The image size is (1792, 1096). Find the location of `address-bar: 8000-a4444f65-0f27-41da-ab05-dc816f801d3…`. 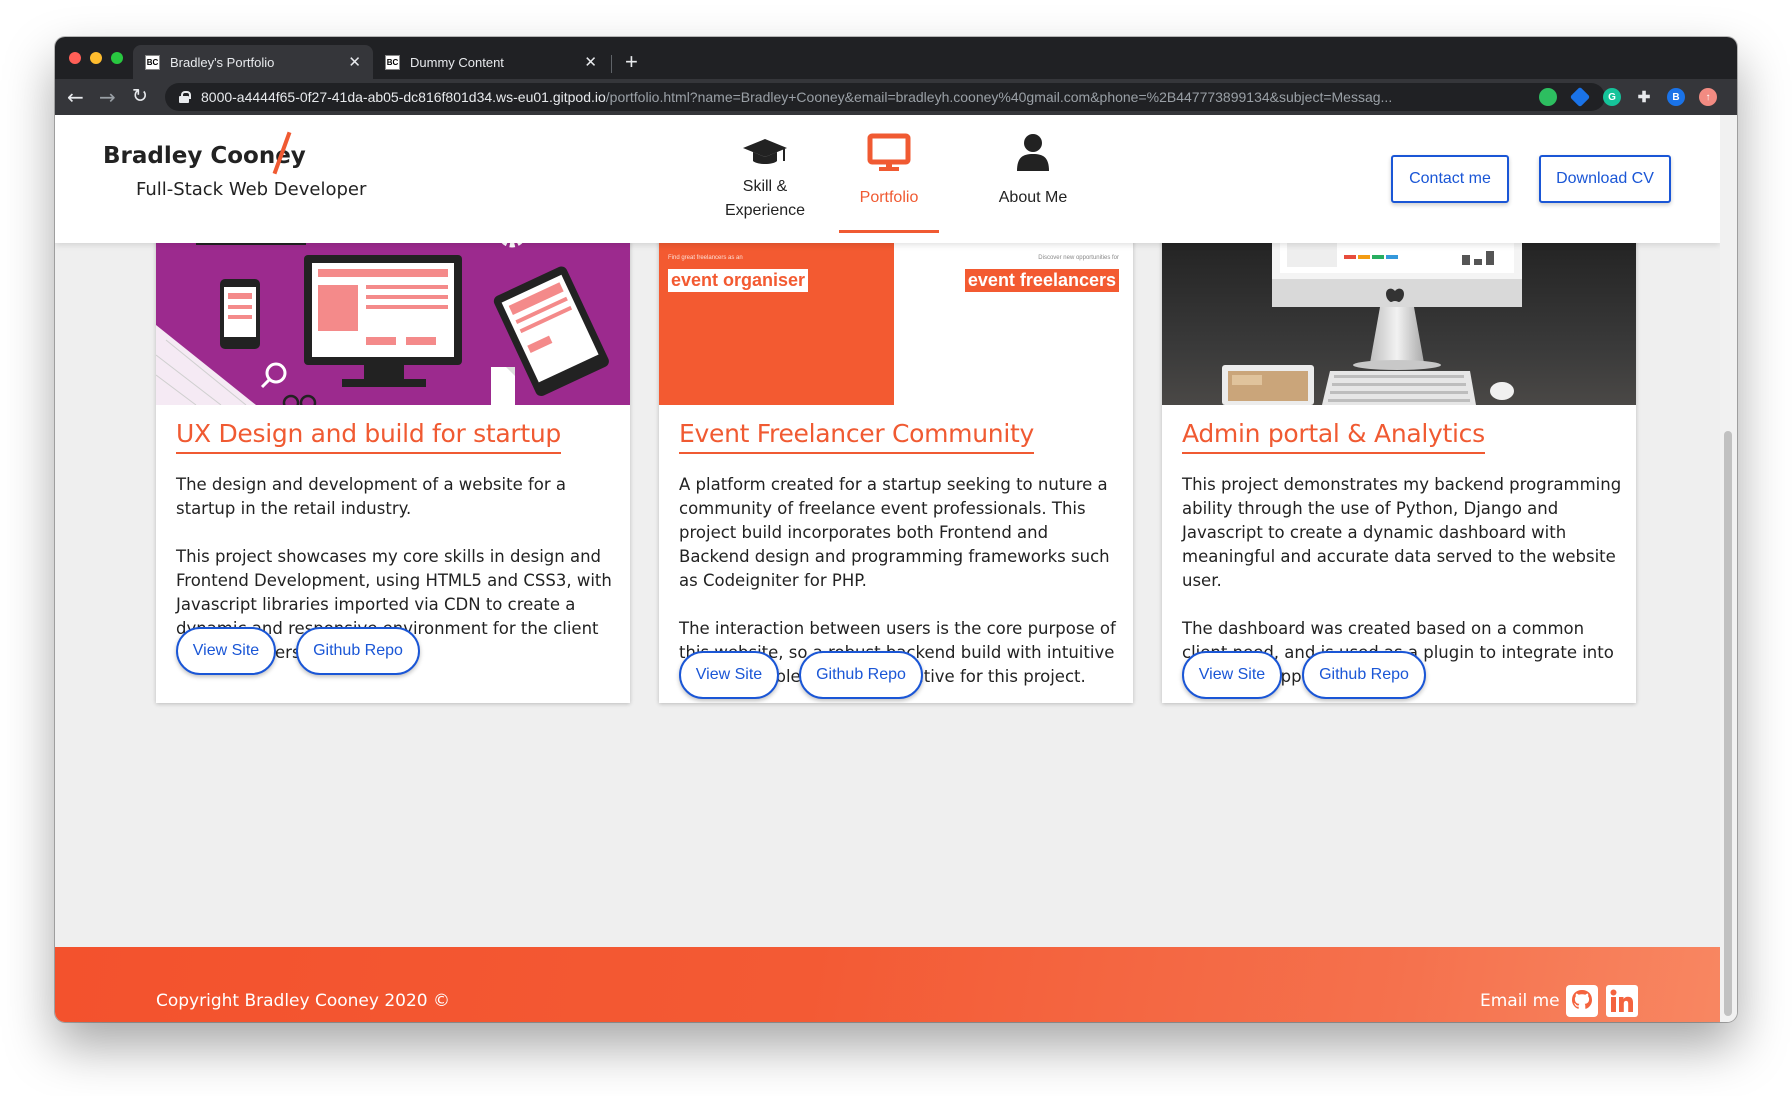

address-bar: 8000-a4444f65-0f27-41da-ab05-dc816f801d3… is located at coordinates (885, 97).